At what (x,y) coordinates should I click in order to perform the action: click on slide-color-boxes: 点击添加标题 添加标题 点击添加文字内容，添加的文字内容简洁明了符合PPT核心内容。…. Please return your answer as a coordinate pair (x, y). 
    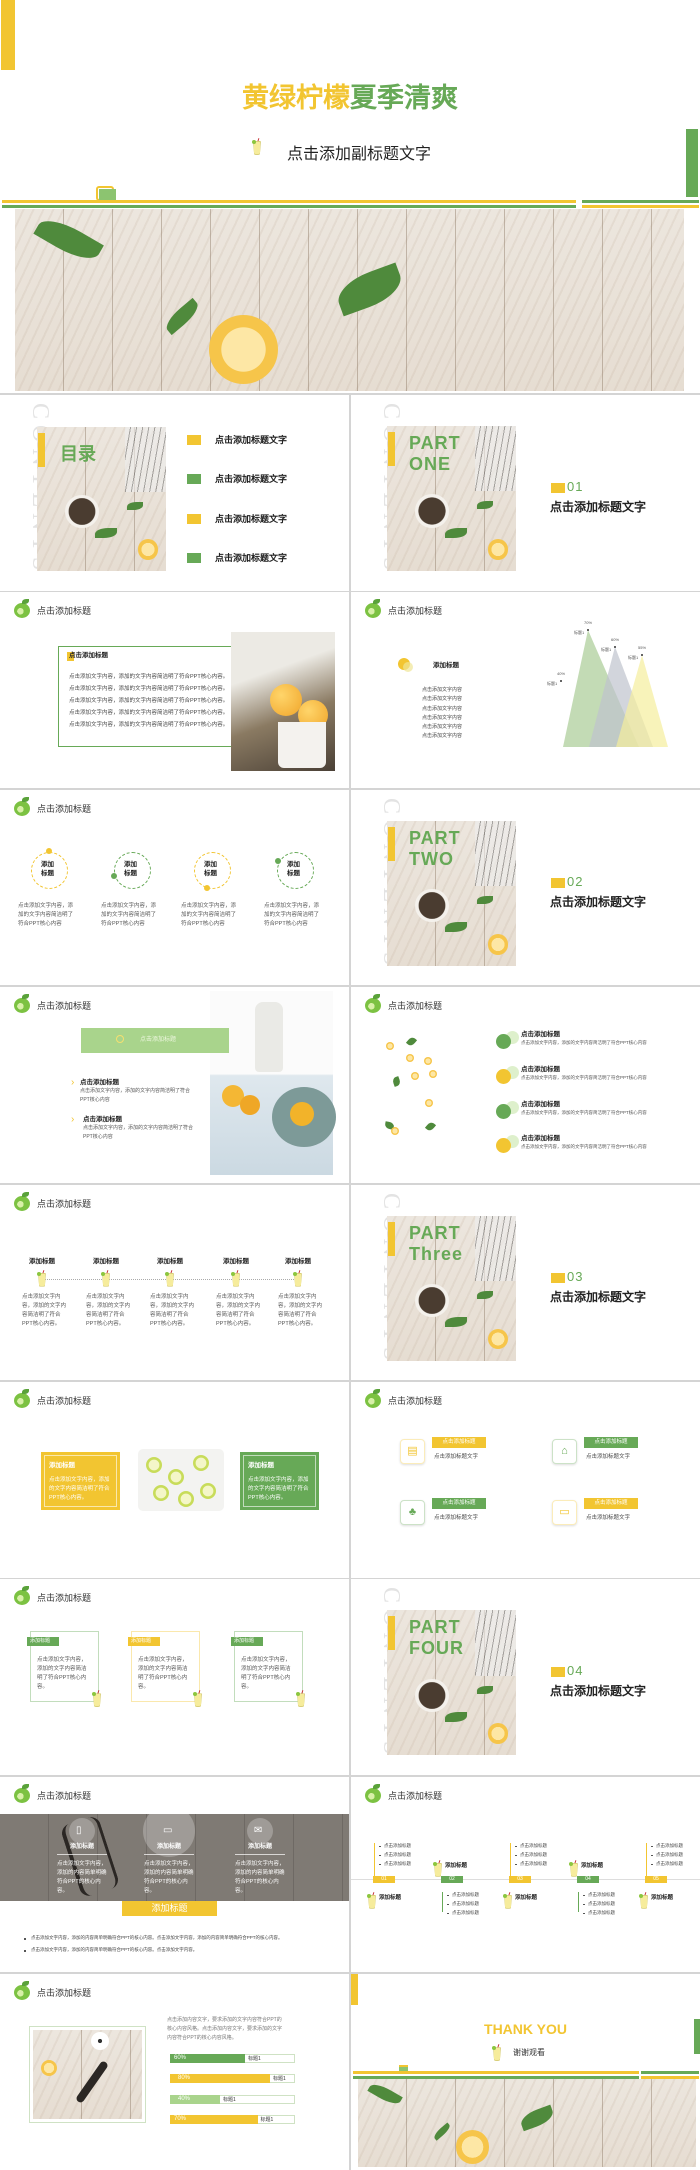
    Looking at the image, I should click on (174, 1480).